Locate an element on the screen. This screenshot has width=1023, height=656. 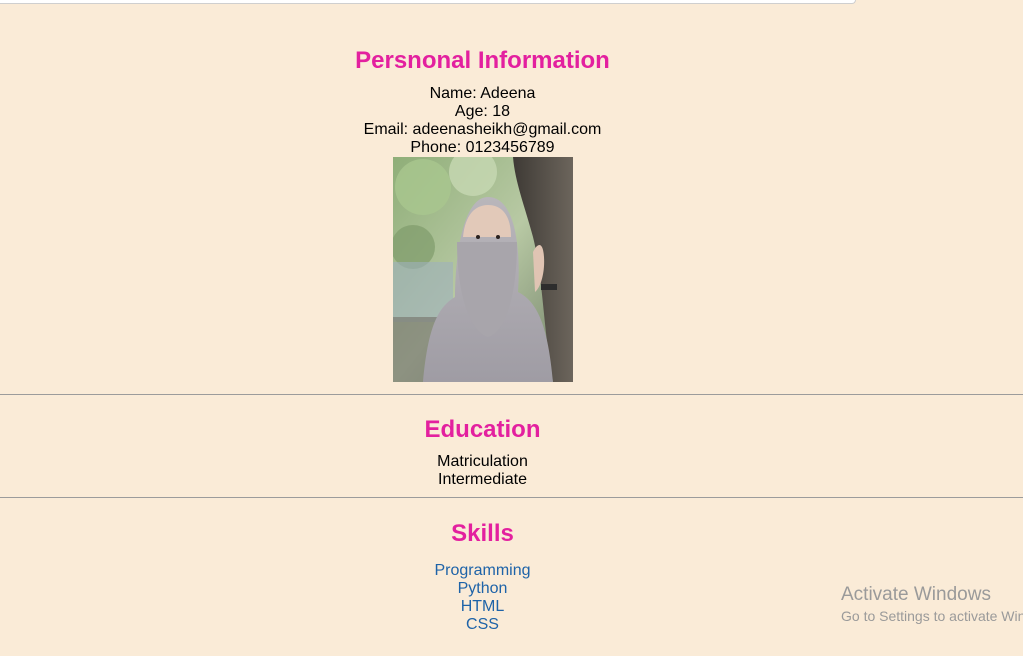
education-section: Education Matriculation Intermediate is located at coordinates (482, 452).